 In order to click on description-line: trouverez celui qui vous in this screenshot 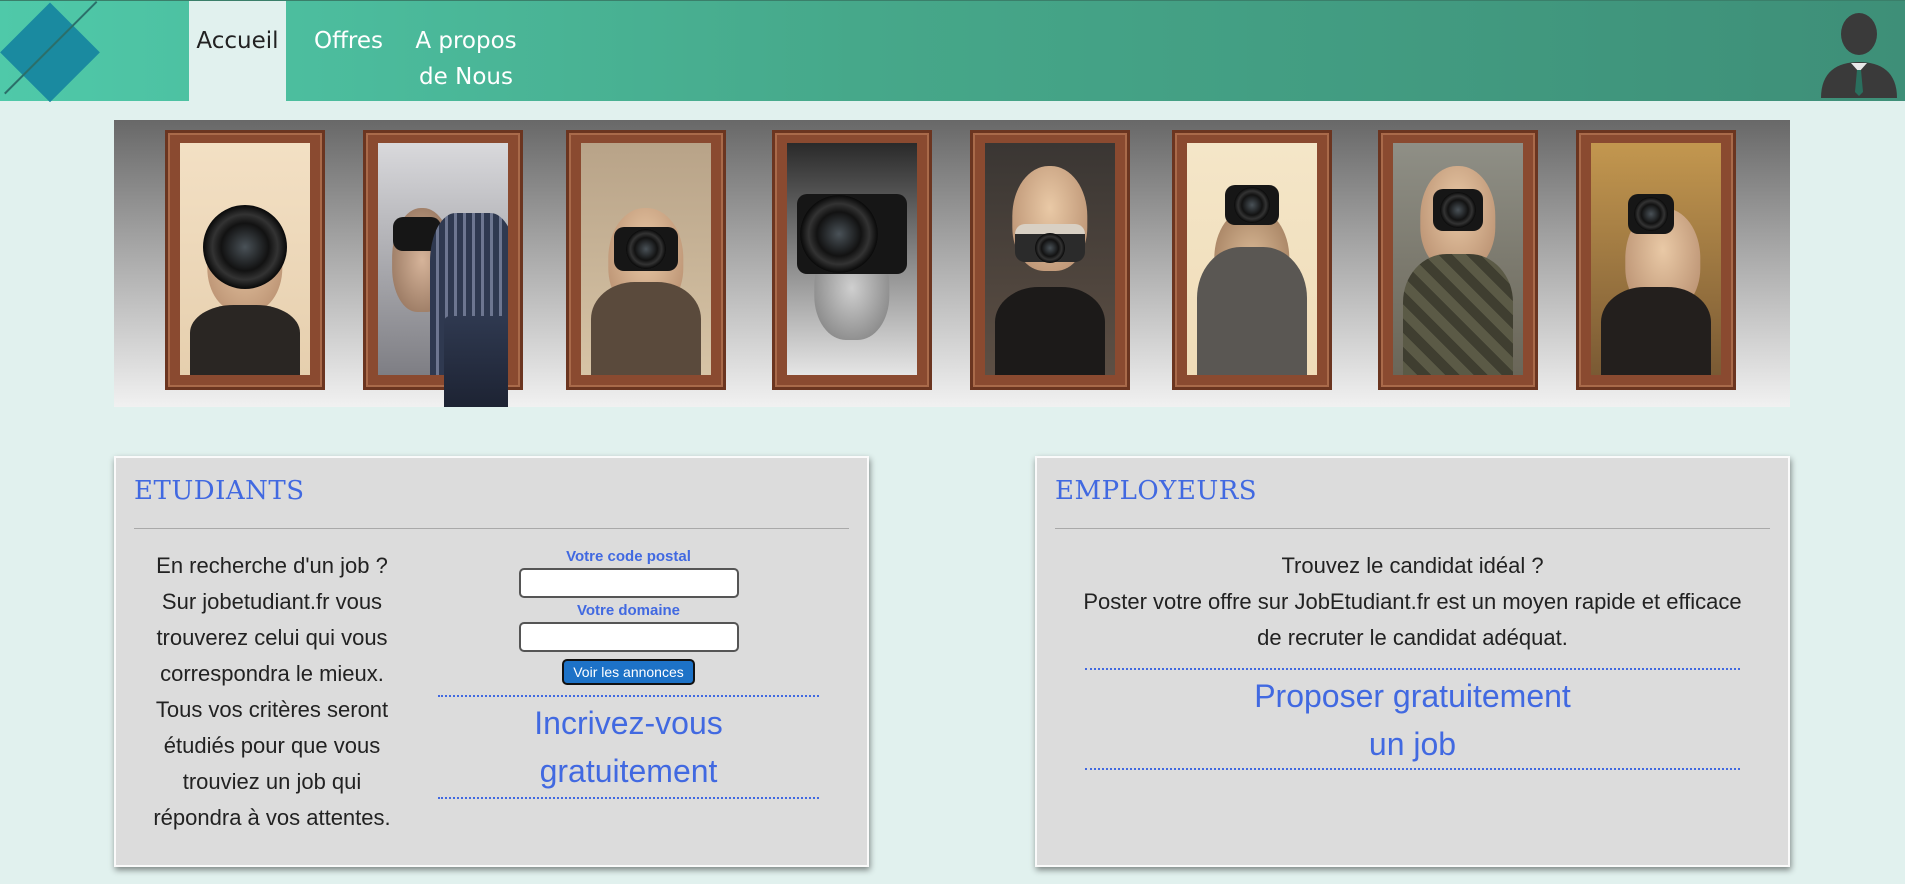, I will do `click(272, 637)`.